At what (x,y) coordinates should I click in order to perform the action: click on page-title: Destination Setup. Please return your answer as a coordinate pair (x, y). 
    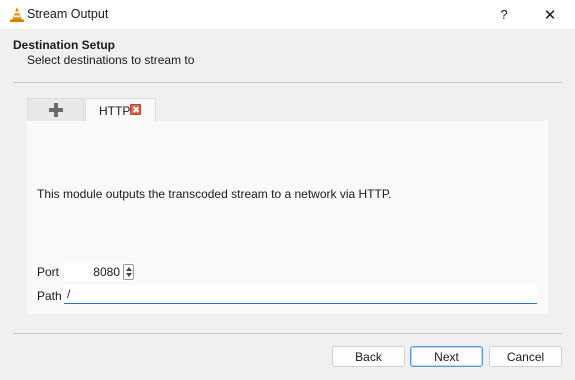
    Looking at the image, I should click on (64, 45).